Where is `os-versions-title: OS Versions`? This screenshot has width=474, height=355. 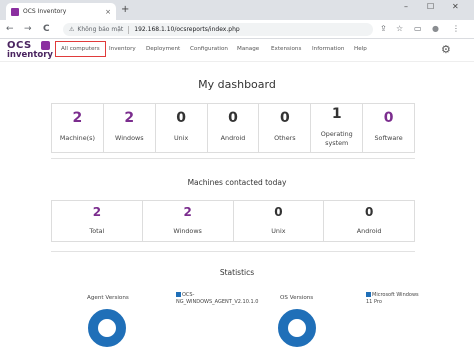 os-versions-title: OS Versions is located at coordinates (297, 298).